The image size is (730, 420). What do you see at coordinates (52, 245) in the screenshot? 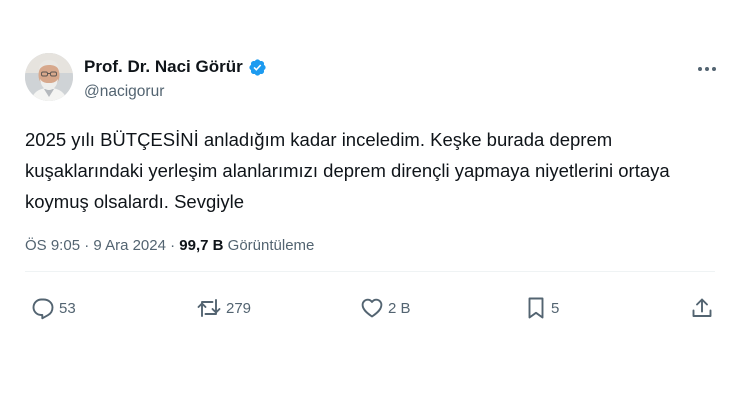
I see `tweet-time: ÖS 9:05` at bounding box center [52, 245].